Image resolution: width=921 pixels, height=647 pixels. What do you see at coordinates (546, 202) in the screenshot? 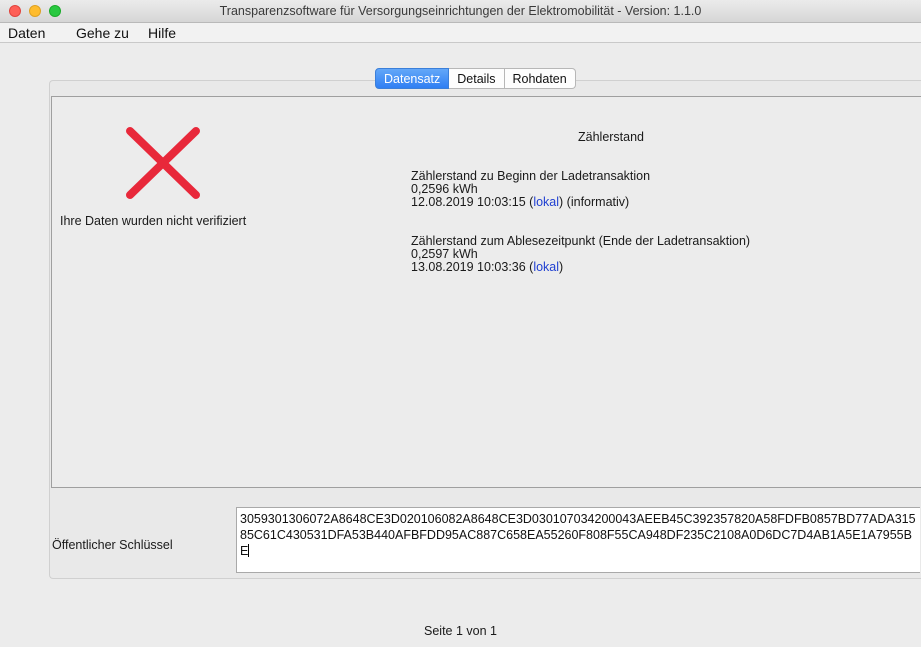
I see `meter-start-local-link: lokal` at bounding box center [546, 202].